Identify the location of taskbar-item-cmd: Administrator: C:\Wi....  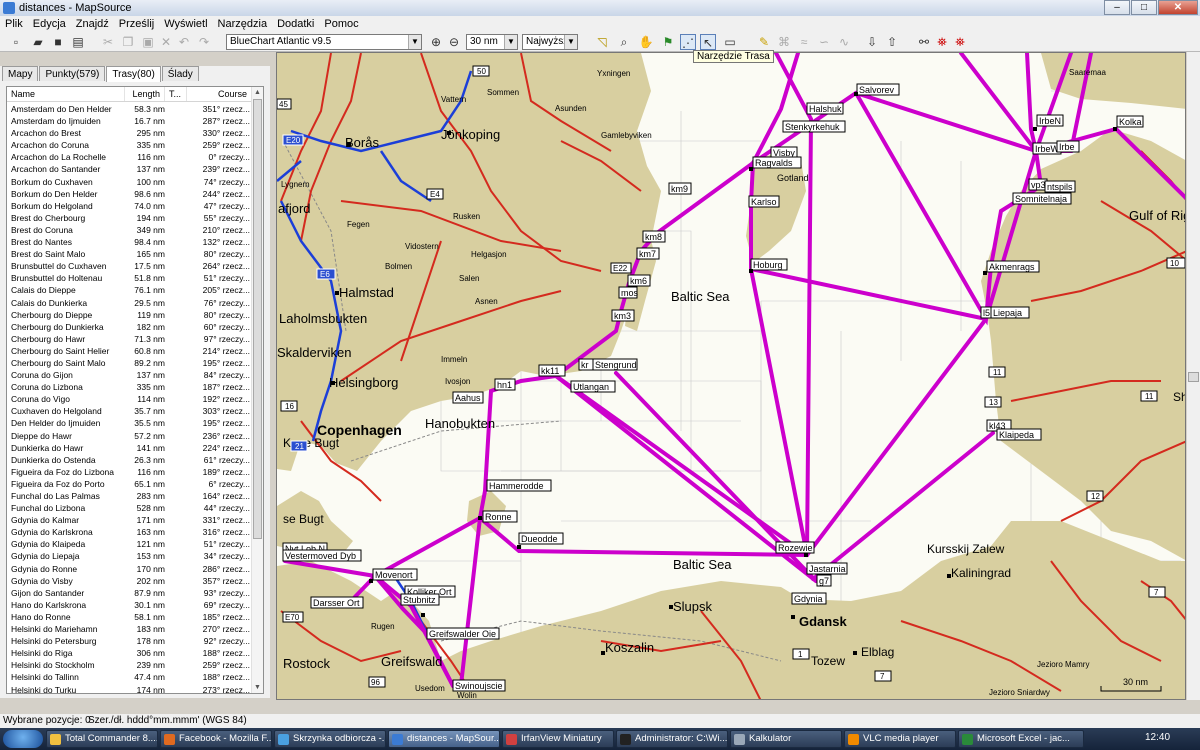
(672, 739).